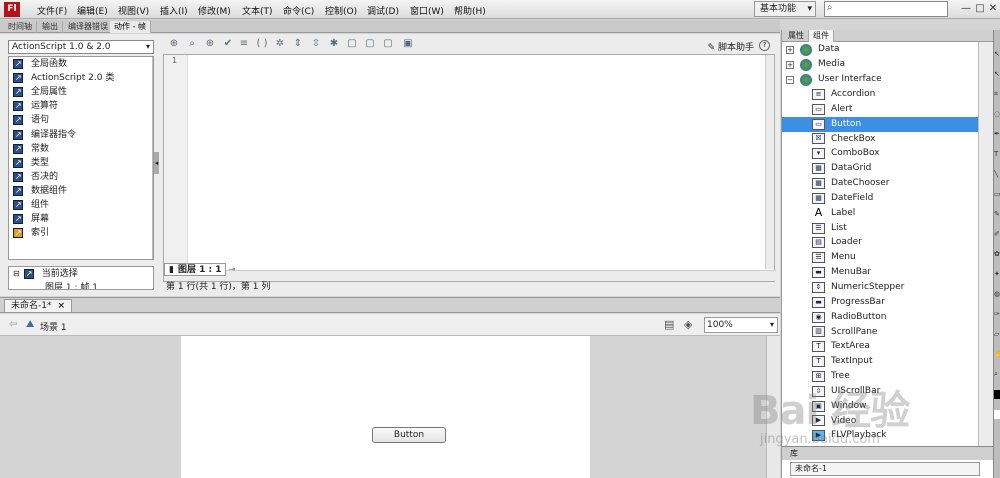 The height and width of the screenshot is (478, 1000). What do you see at coordinates (997, 194) in the screenshot?
I see `rectangle-tool-icon: ▭` at bounding box center [997, 194].